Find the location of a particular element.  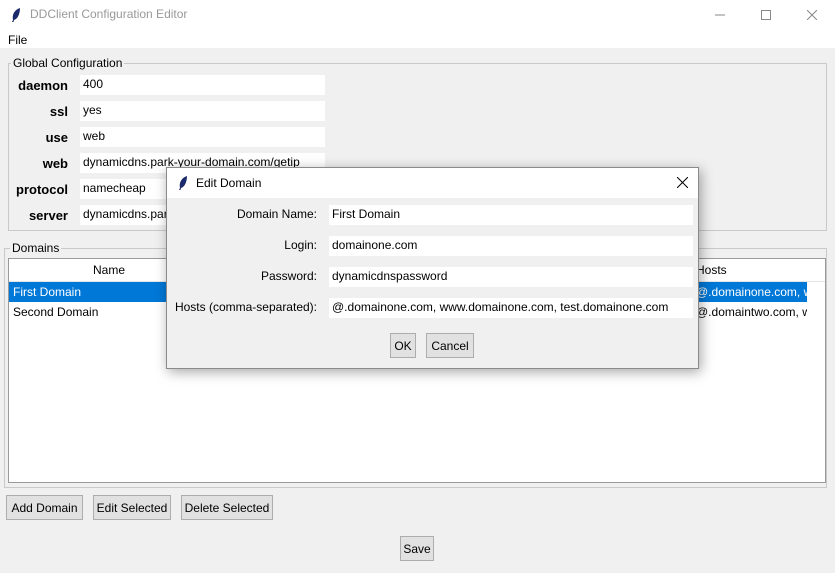

dialog-title: Edit Domain is located at coordinates (229, 183).